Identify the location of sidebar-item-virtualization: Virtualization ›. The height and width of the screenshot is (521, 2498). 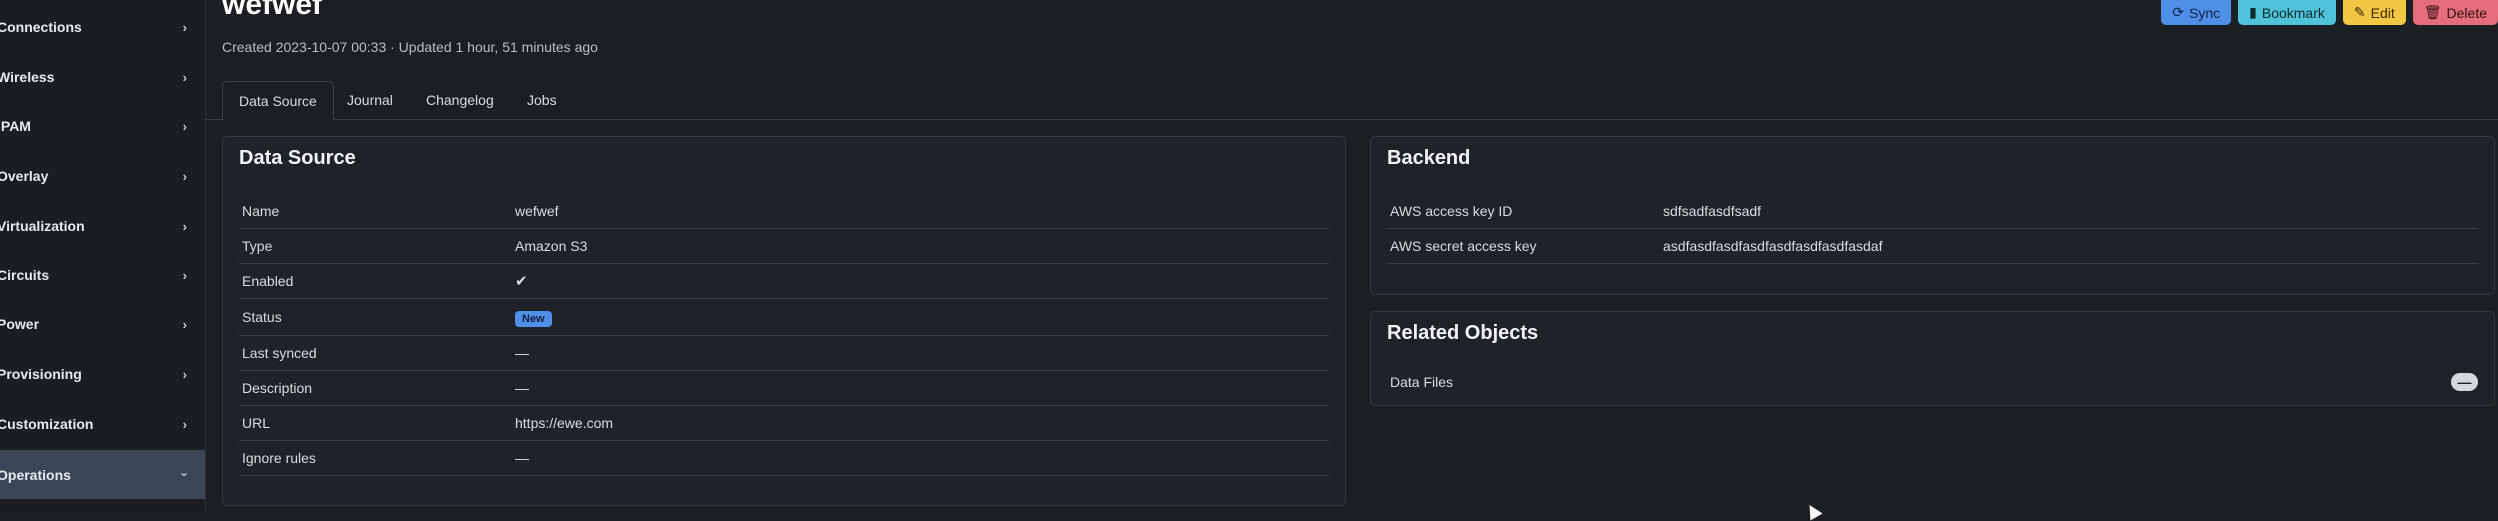
(102, 226).